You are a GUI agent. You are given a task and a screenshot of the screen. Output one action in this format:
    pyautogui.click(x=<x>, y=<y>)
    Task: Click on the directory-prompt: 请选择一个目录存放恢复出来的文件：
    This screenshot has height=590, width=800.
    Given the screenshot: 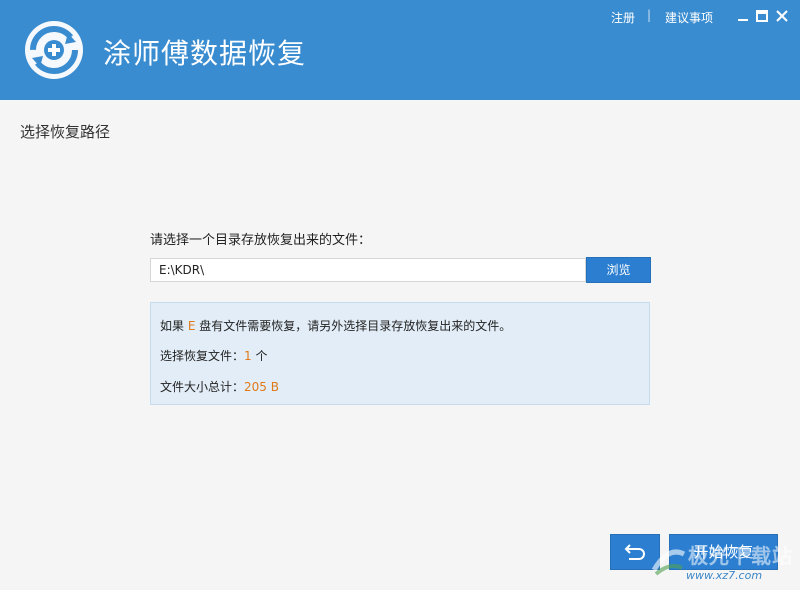 What is the action you would take?
    pyautogui.click(x=261, y=240)
    